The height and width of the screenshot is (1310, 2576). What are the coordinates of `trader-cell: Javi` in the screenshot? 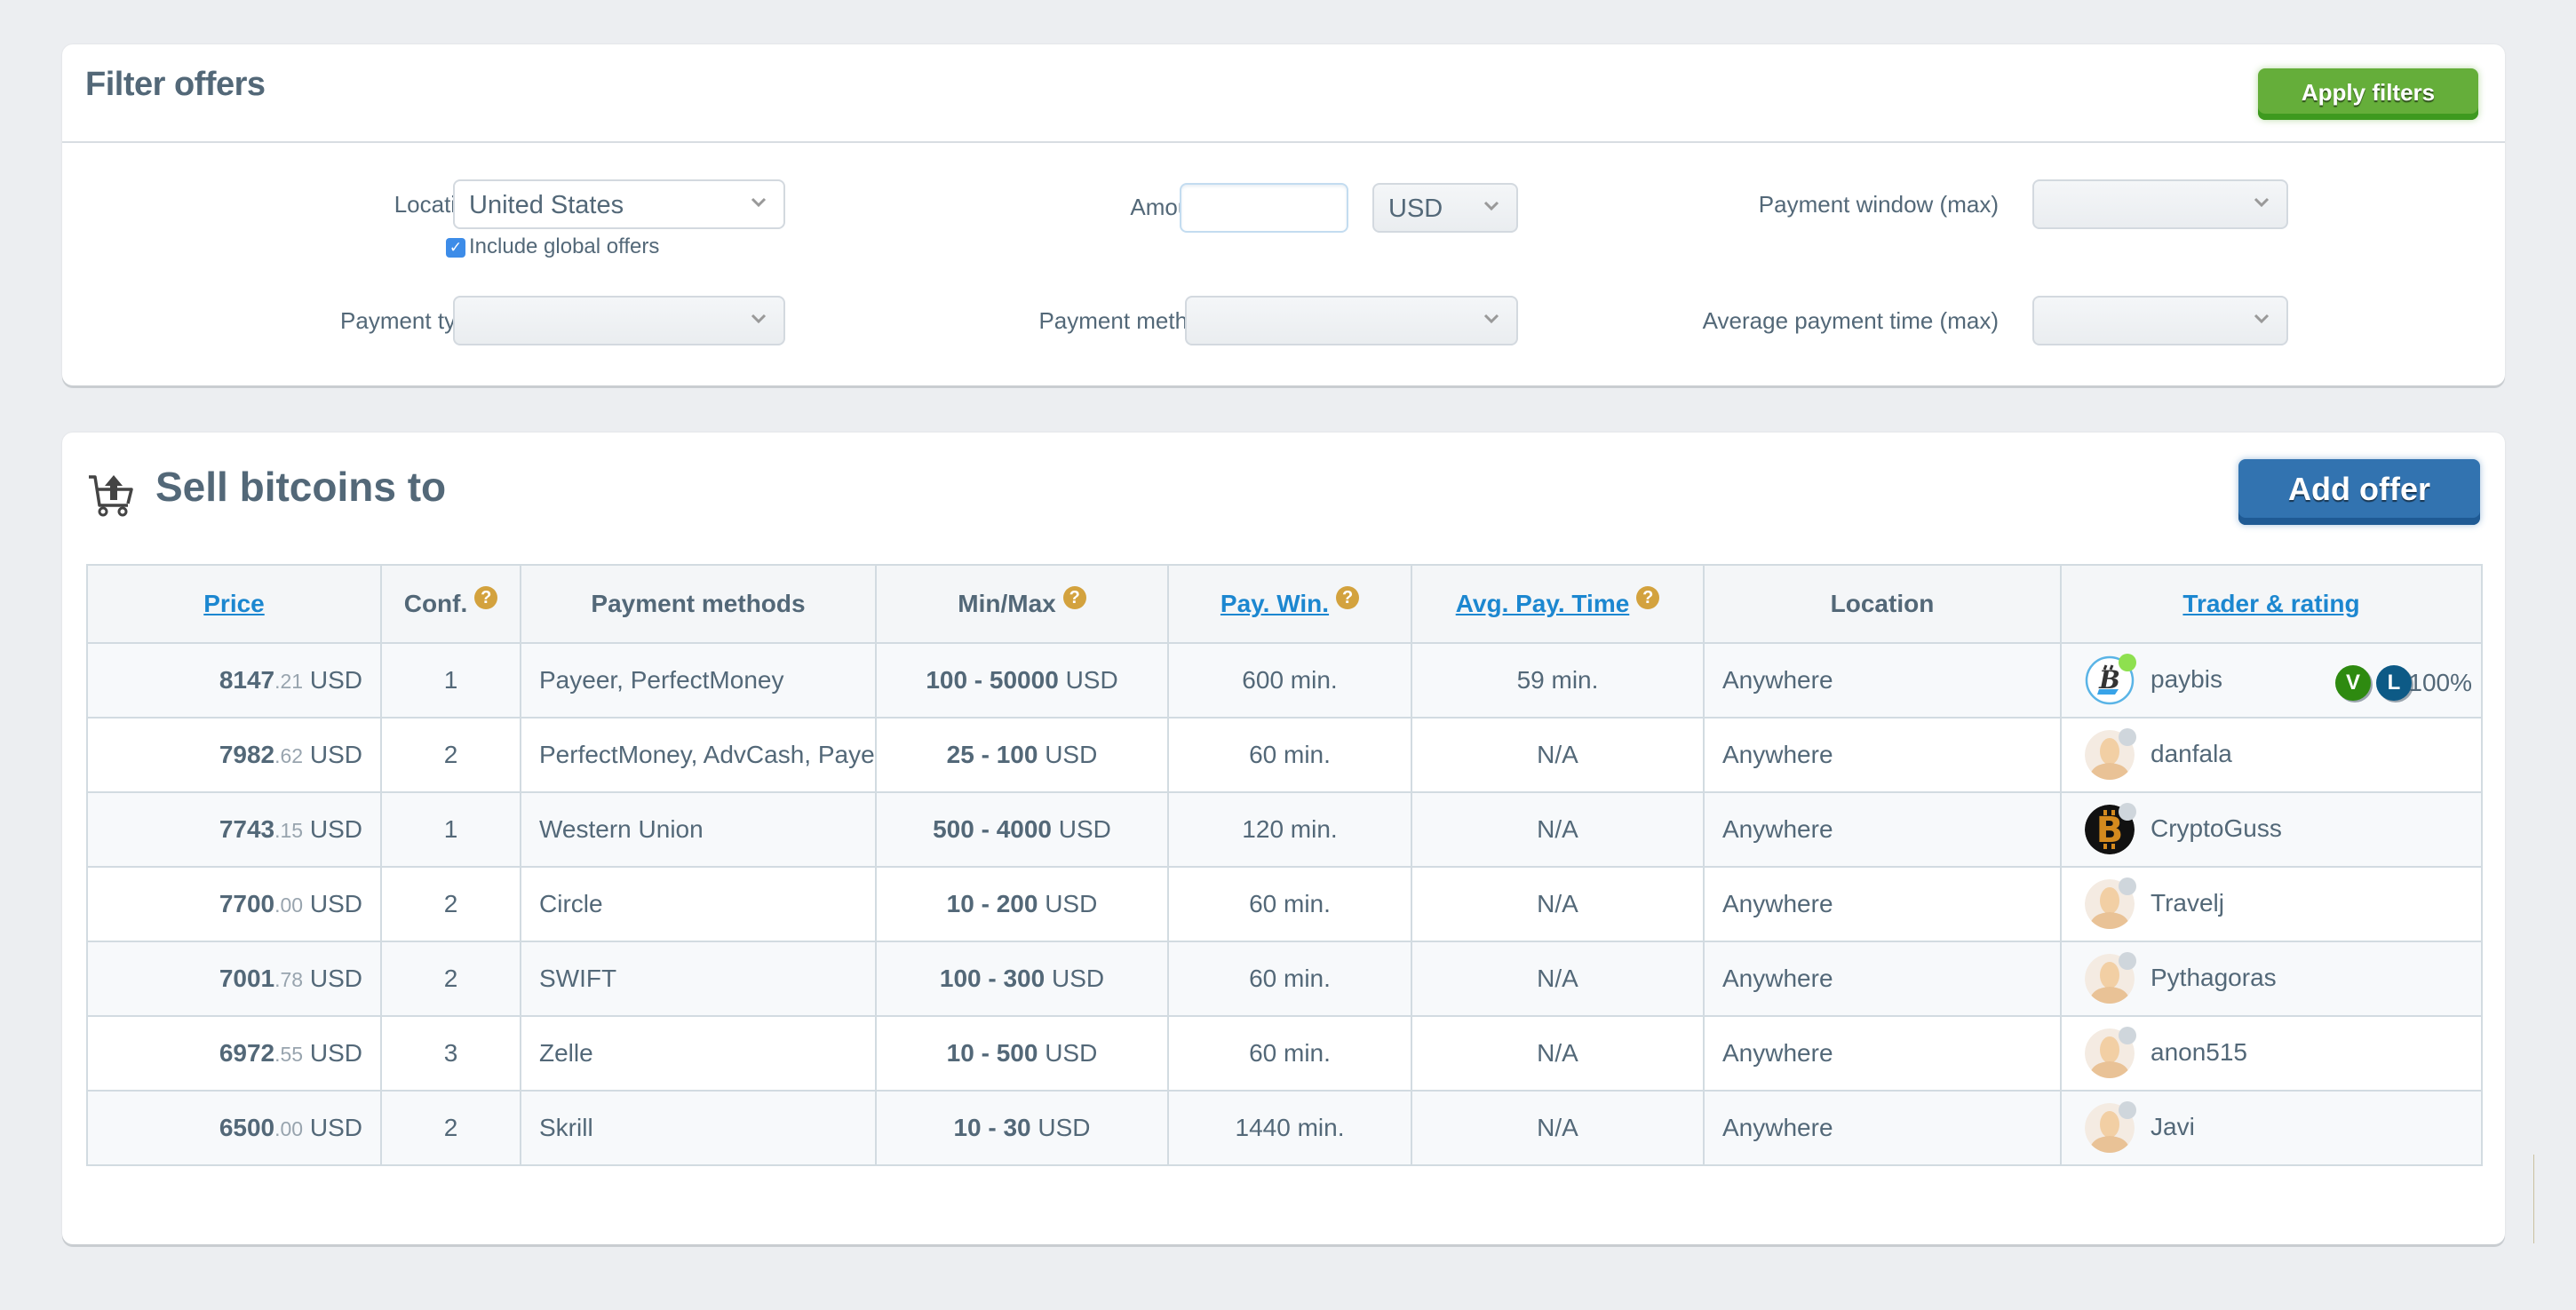 It's located at (2271, 1128).